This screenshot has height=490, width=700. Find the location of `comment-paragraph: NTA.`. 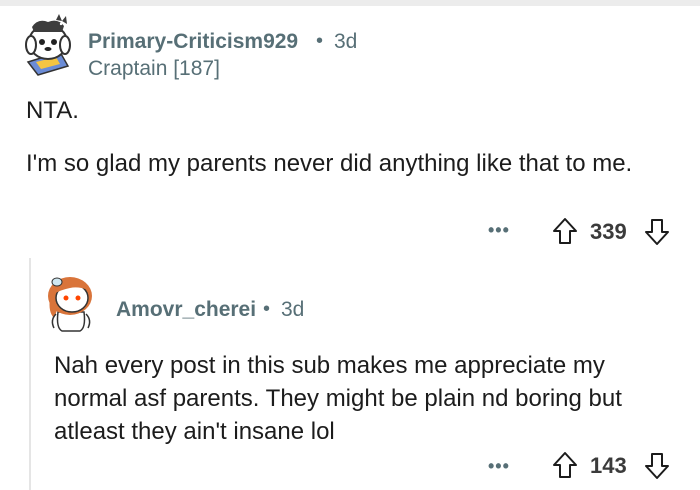

comment-paragraph: NTA. is located at coordinates (52, 110).